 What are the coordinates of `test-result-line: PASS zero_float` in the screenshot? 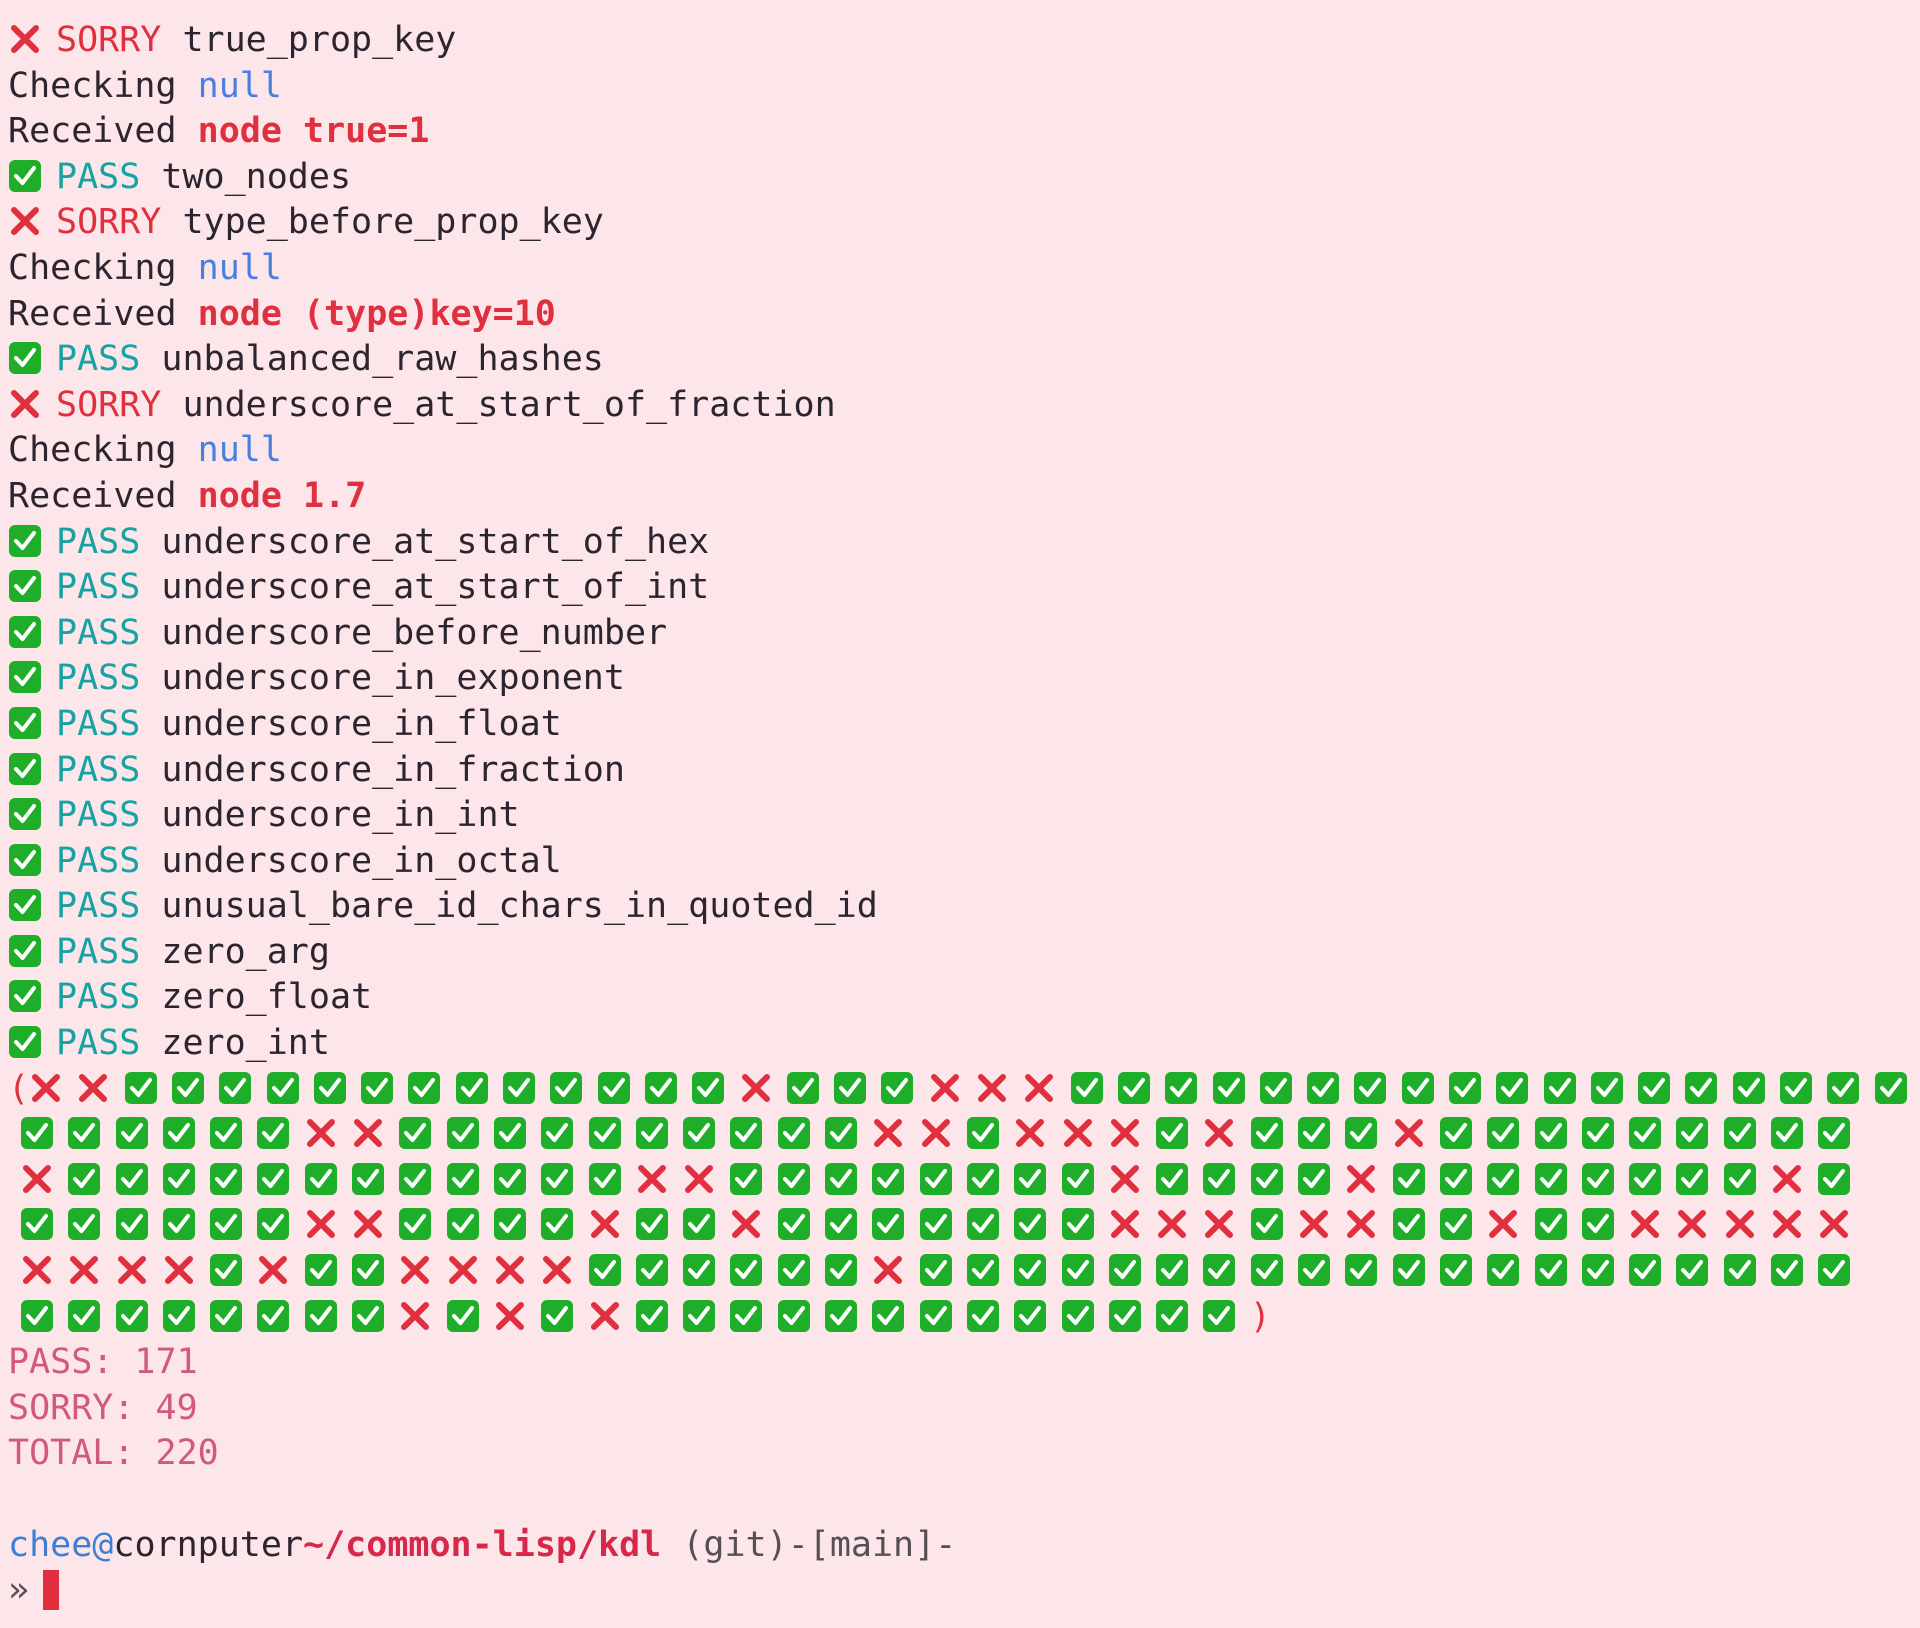 It's located at (964, 998).